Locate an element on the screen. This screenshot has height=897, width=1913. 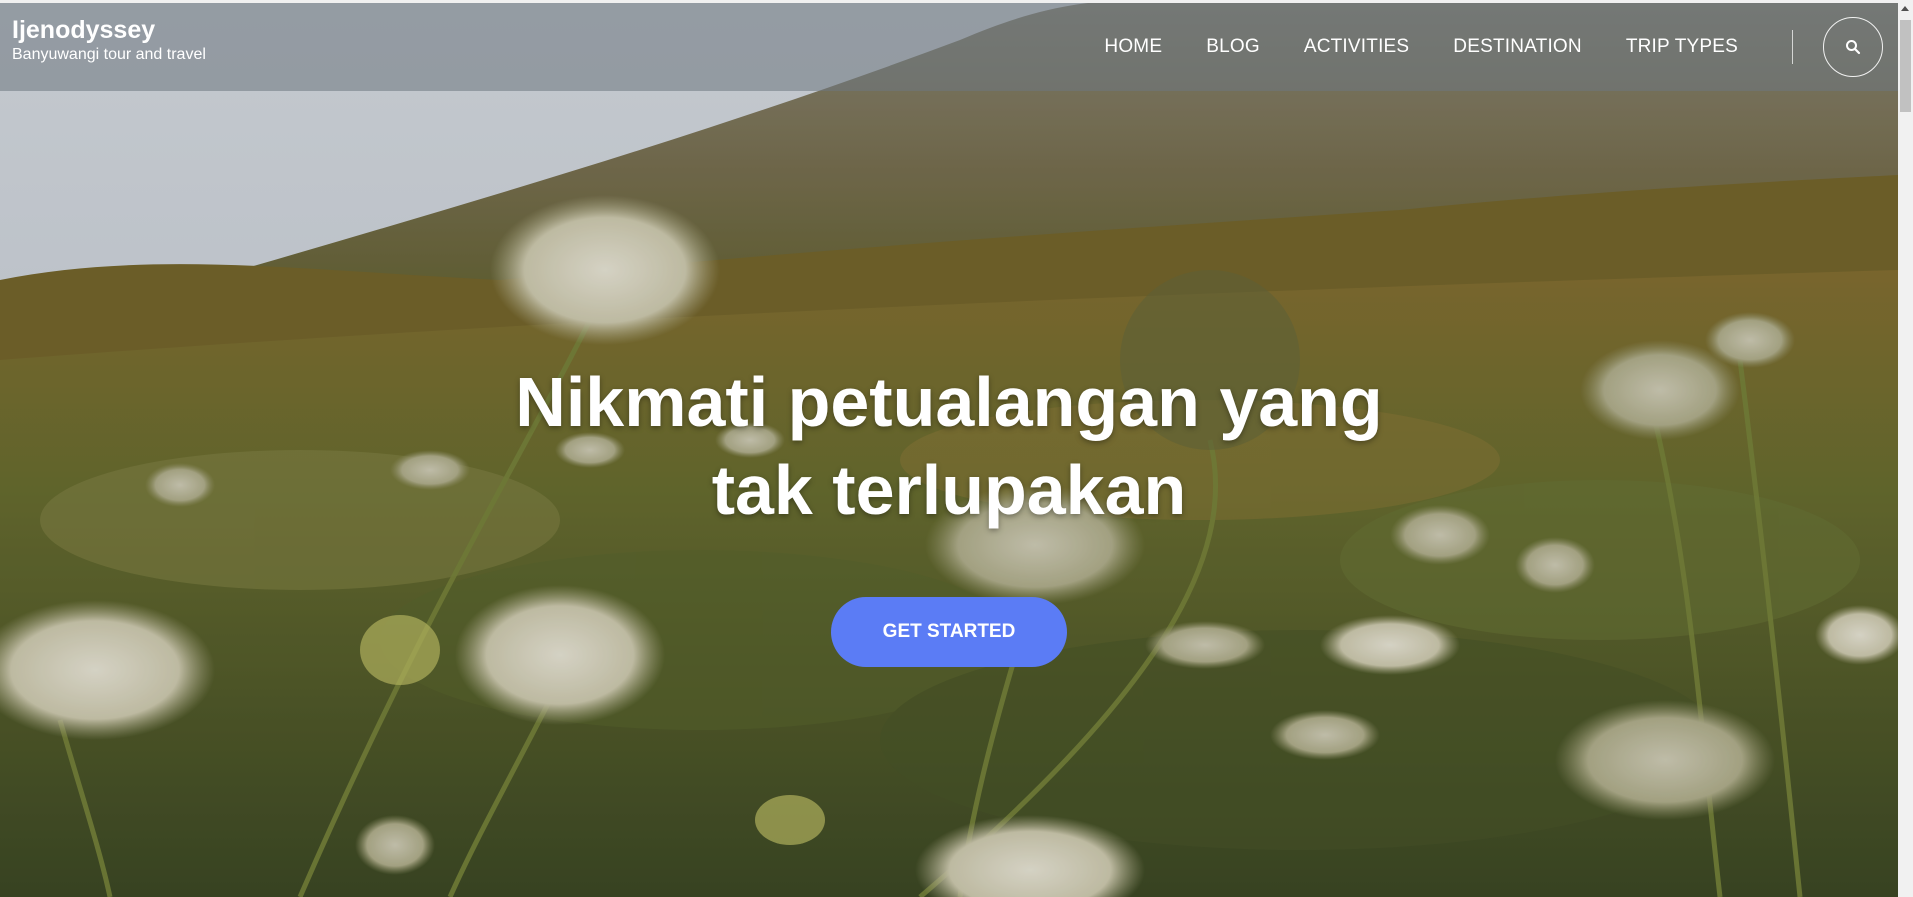
nav-item-activities: ACTIVITIES is located at coordinates (1356, 47).